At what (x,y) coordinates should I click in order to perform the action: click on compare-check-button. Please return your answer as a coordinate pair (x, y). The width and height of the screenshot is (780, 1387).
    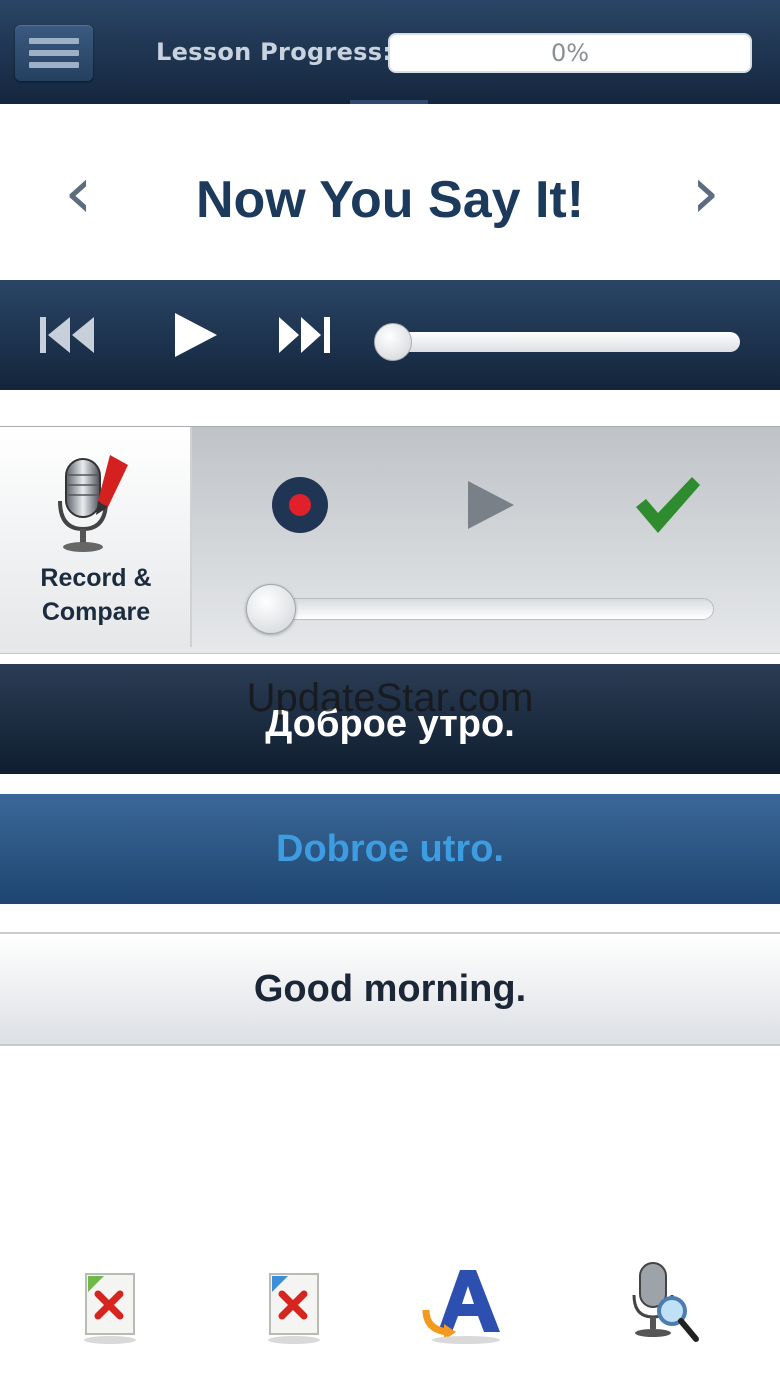
    Looking at the image, I should click on (667, 504).